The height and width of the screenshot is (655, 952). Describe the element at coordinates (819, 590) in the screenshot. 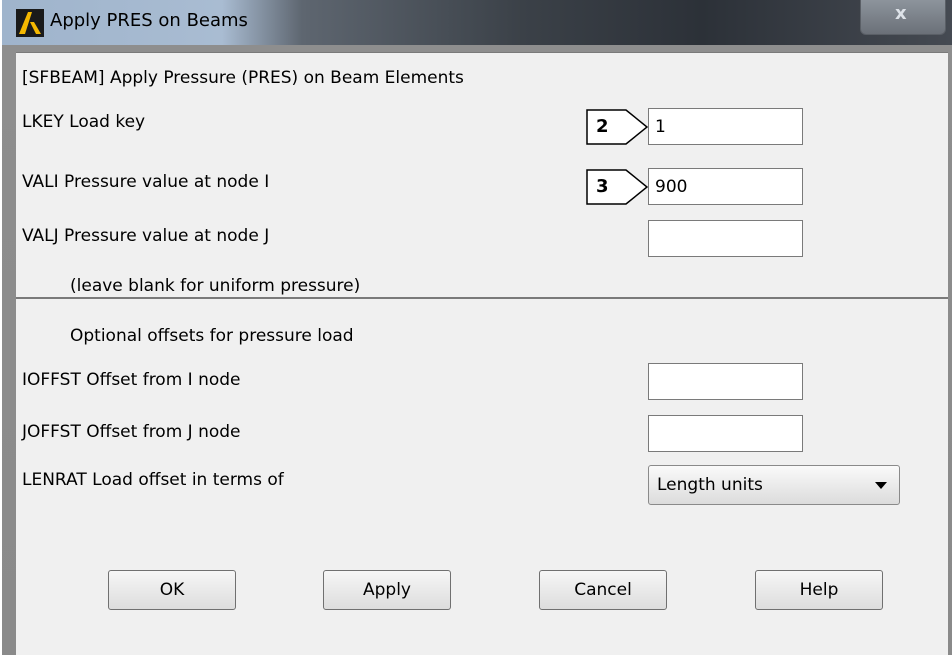

I see `help-button: Help` at that location.